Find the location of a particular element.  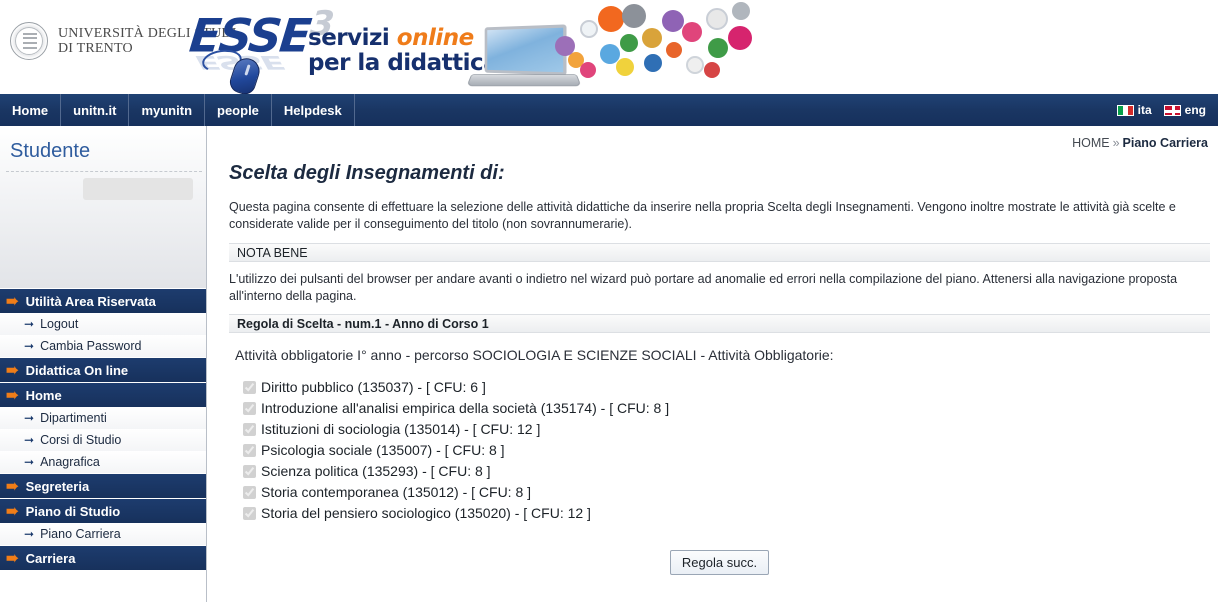

student-name-redacted is located at coordinates (138, 189).